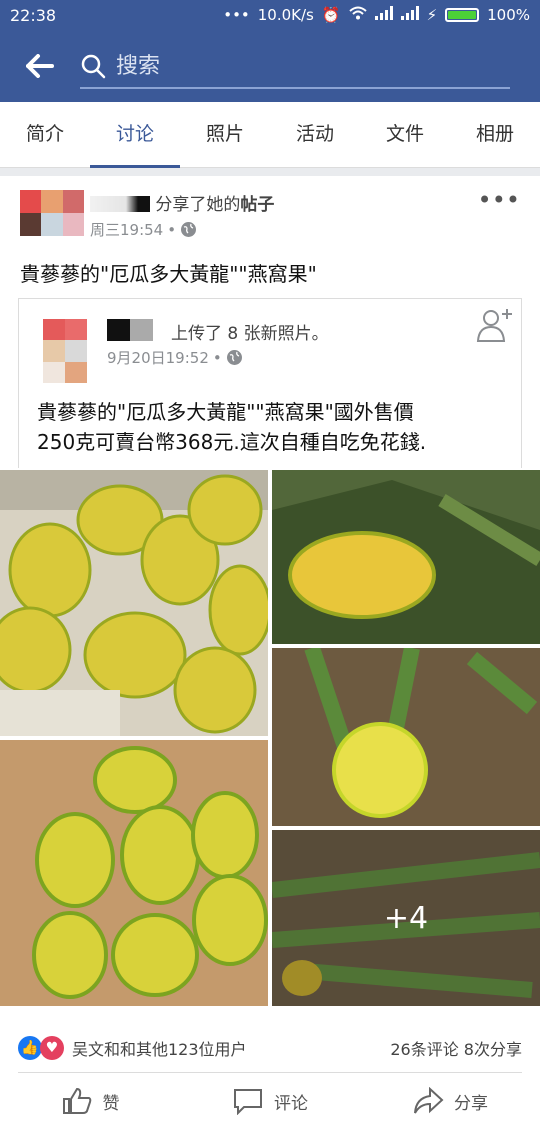  I want to click on alarm-icon: ⏰, so click(331, 15).